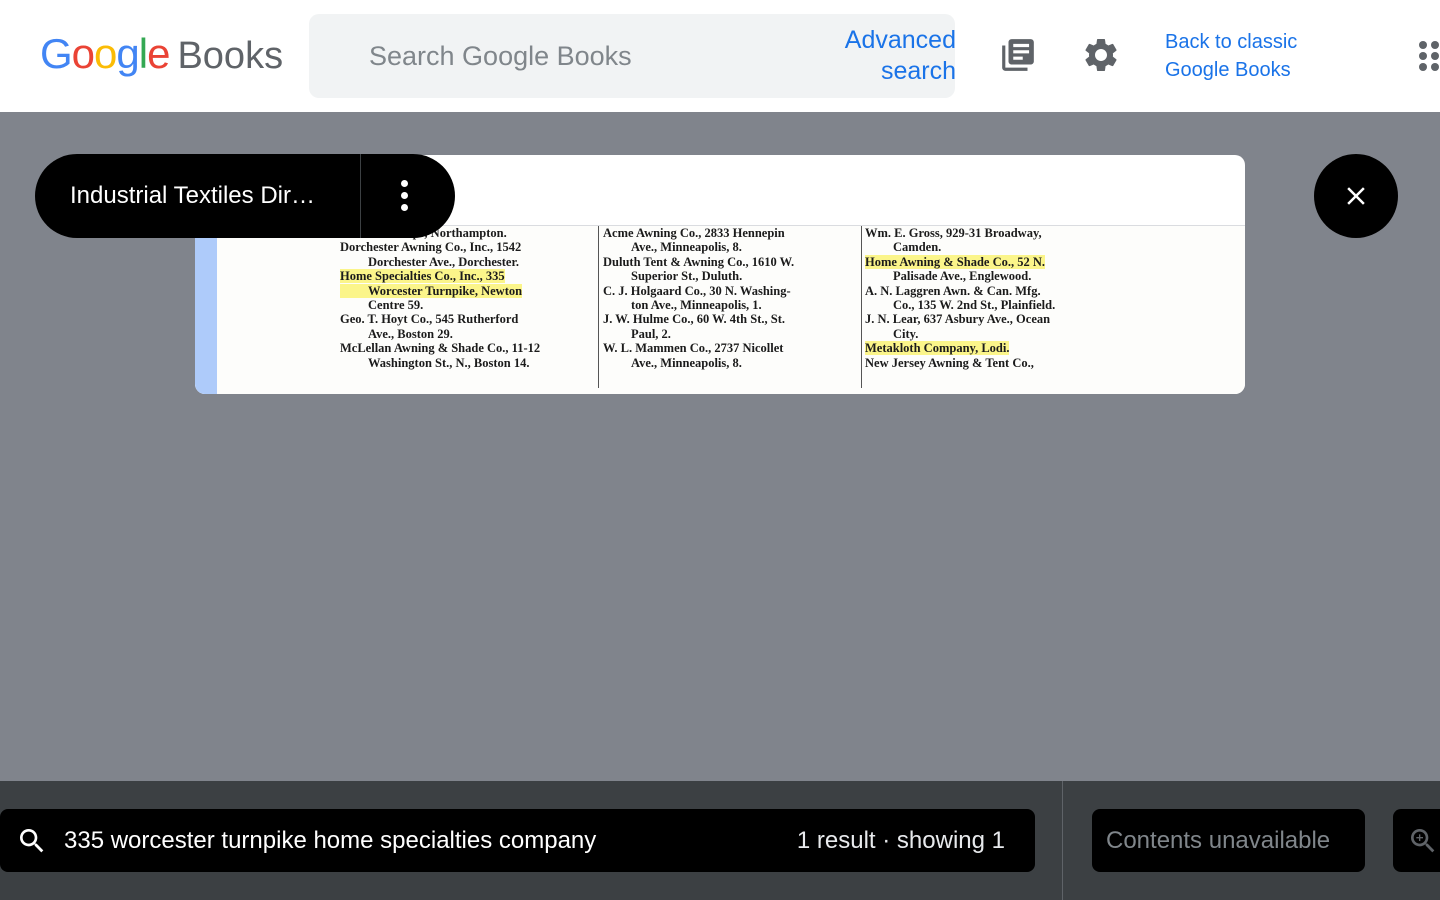 Image resolution: width=1440 pixels, height=900 pixels. Describe the element at coordinates (1228, 840) in the screenshot. I see `contents-button: Contents unavailable` at that location.